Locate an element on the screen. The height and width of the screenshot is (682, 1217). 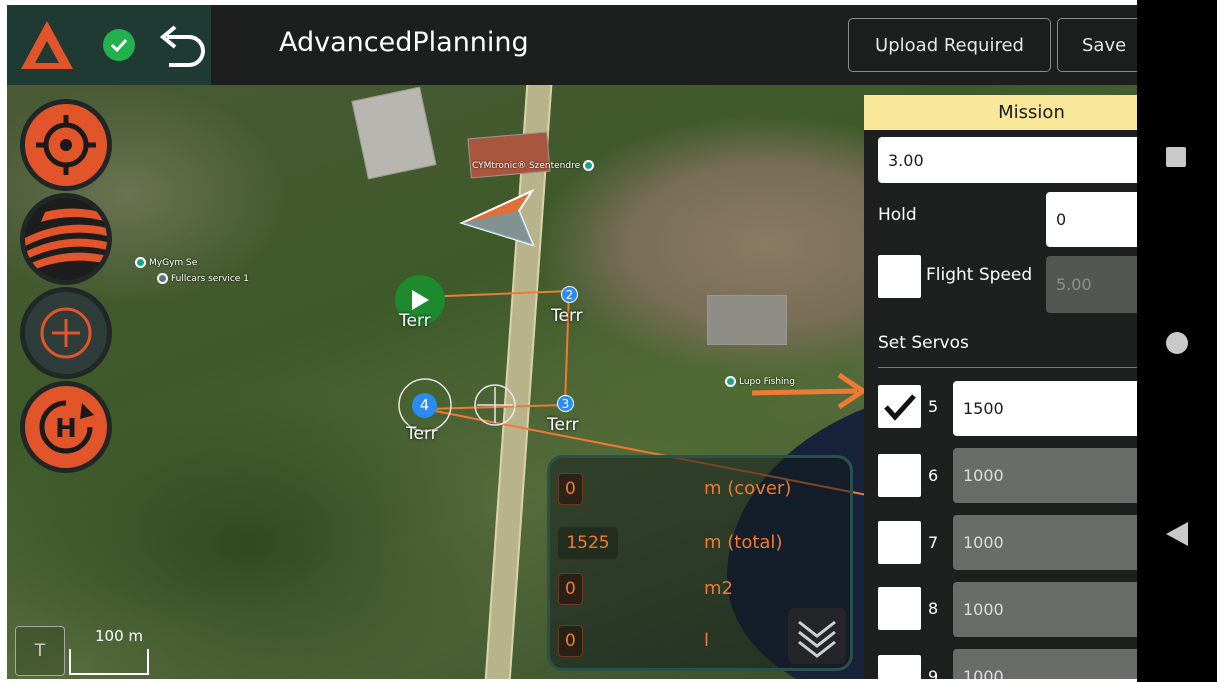
circle-nav-icon is located at coordinates (1177, 343).